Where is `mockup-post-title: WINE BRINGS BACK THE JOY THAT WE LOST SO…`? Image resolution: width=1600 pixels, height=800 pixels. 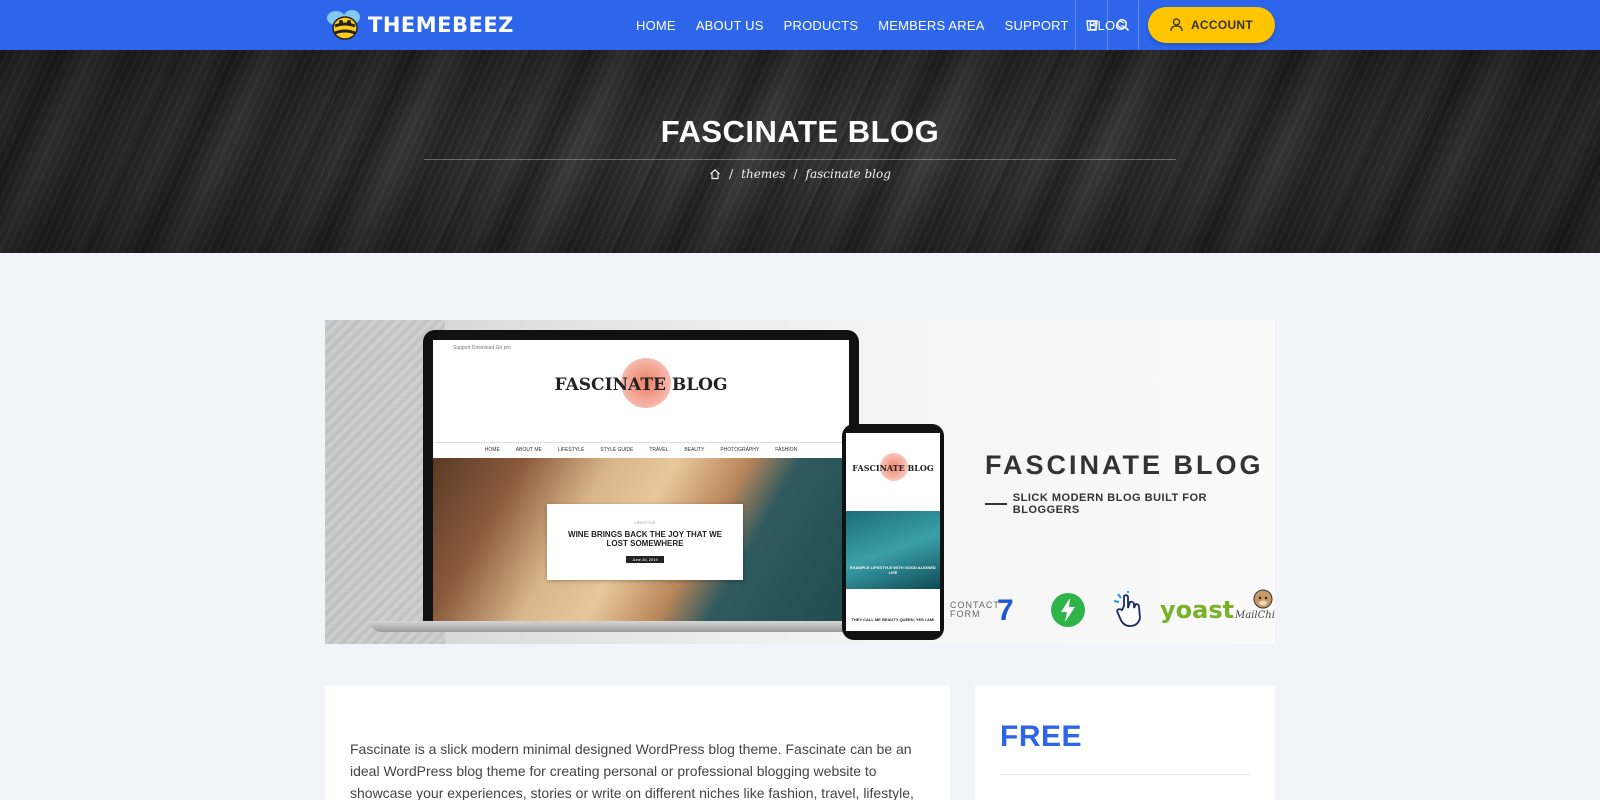 mockup-post-title: WINE BRINGS BACK THE JOY THAT WE LOST SO… is located at coordinates (645, 539).